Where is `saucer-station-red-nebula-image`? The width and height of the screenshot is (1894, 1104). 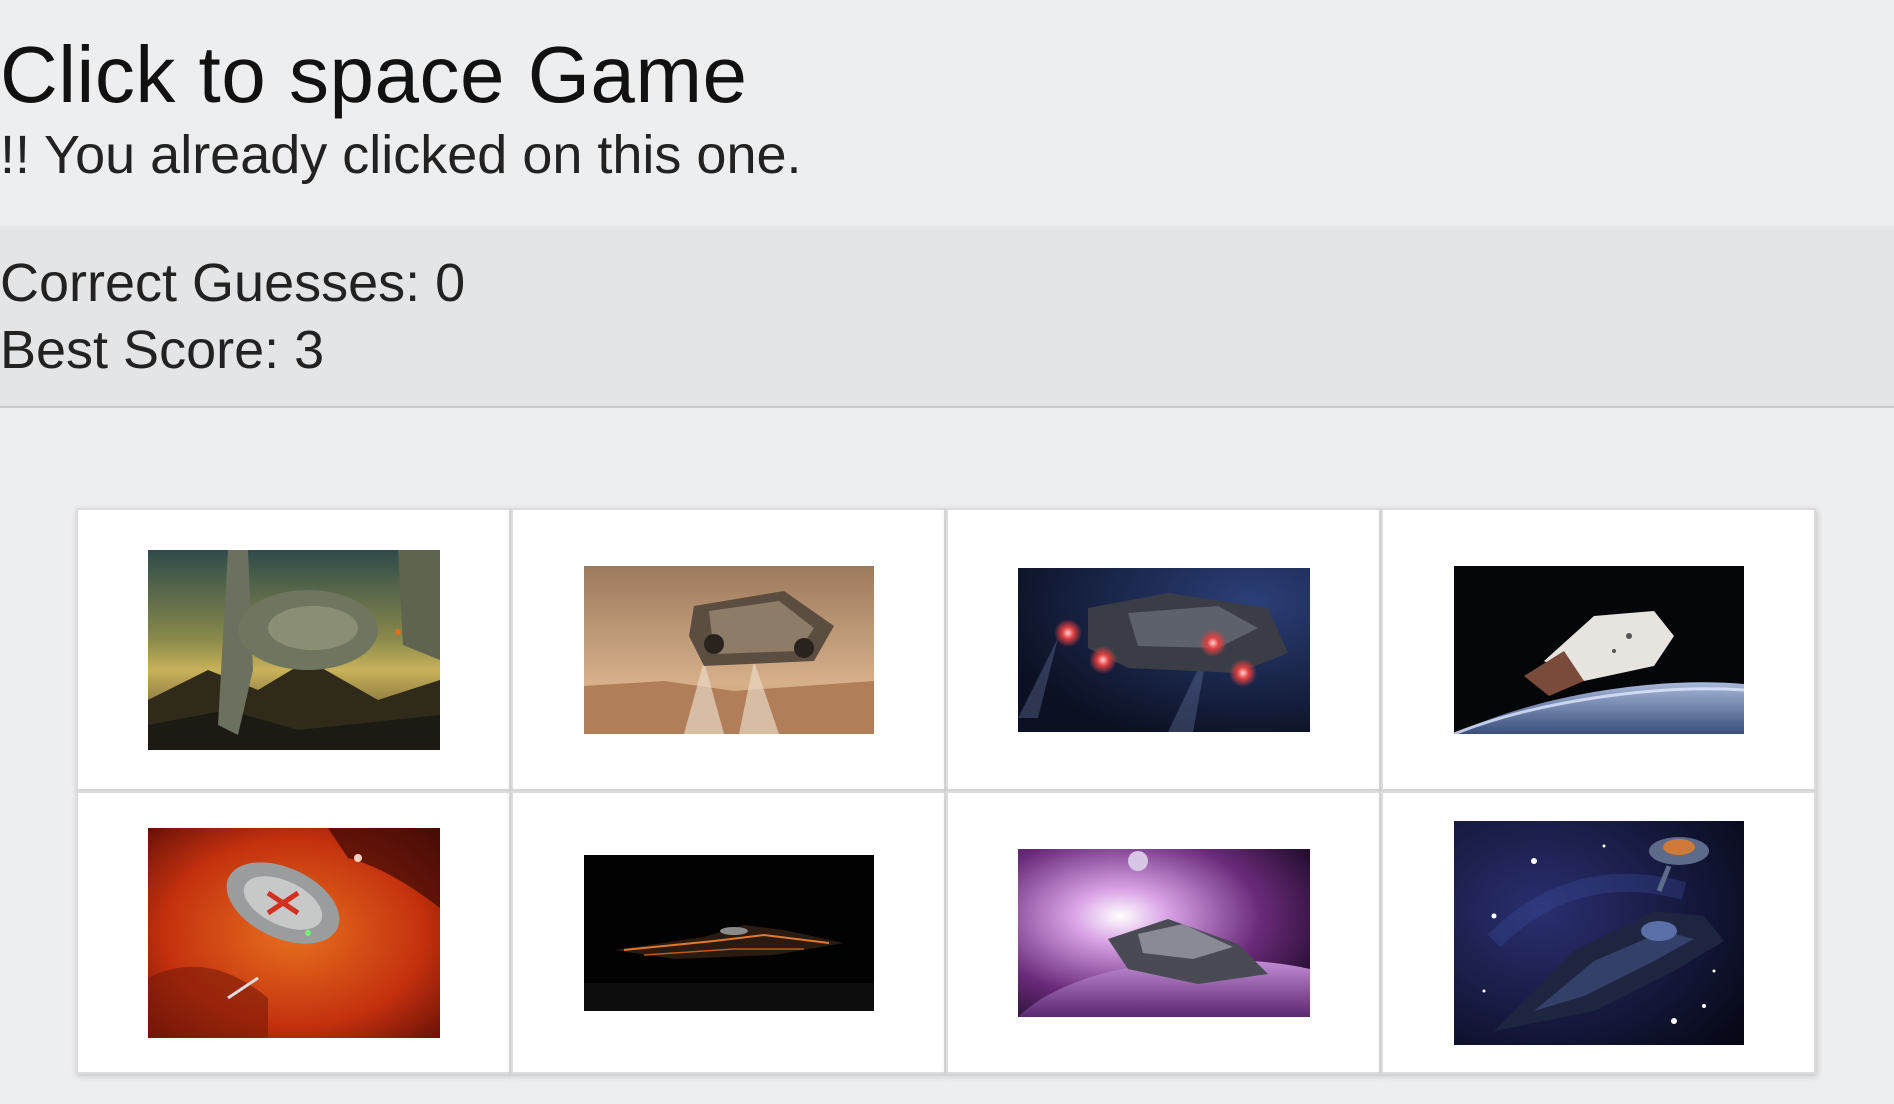 saucer-station-red-nebula-image is located at coordinates (293, 932).